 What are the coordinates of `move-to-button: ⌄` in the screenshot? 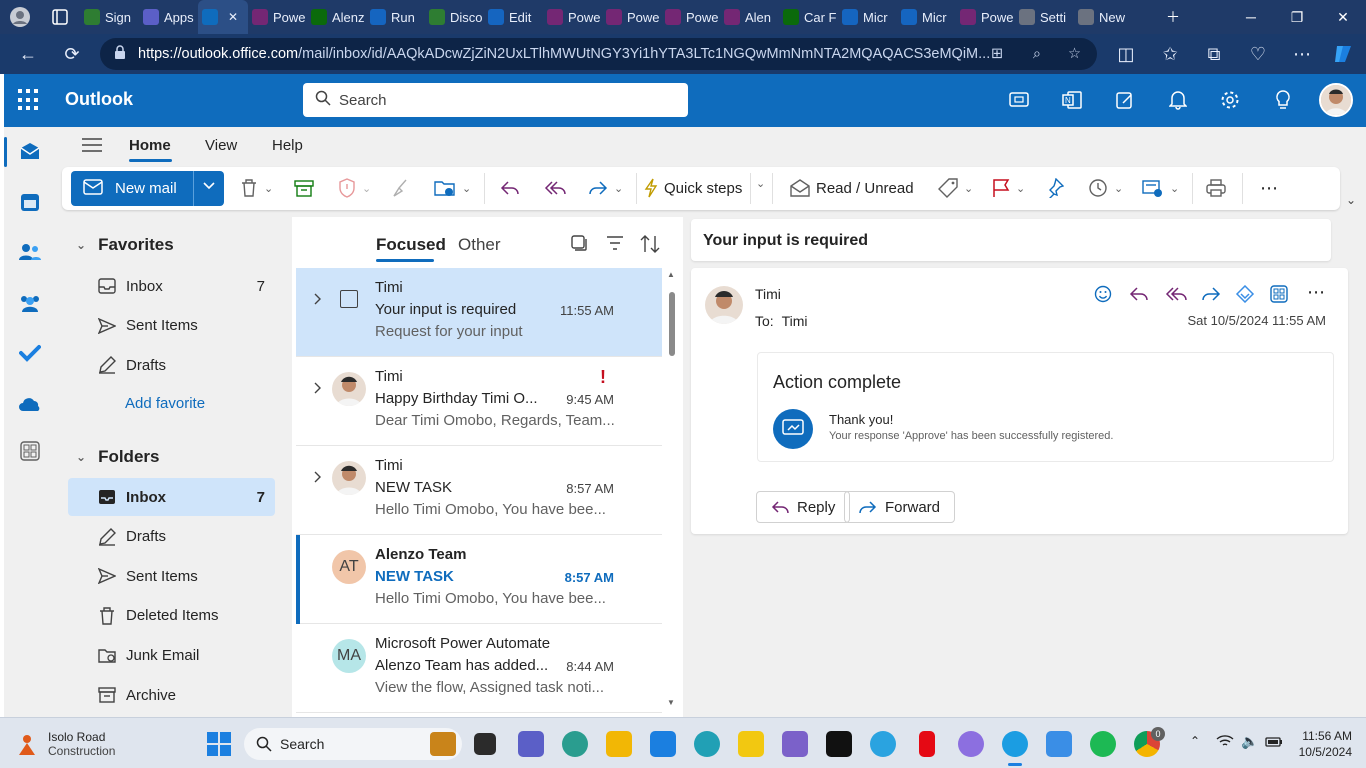 It's located at (452, 188).